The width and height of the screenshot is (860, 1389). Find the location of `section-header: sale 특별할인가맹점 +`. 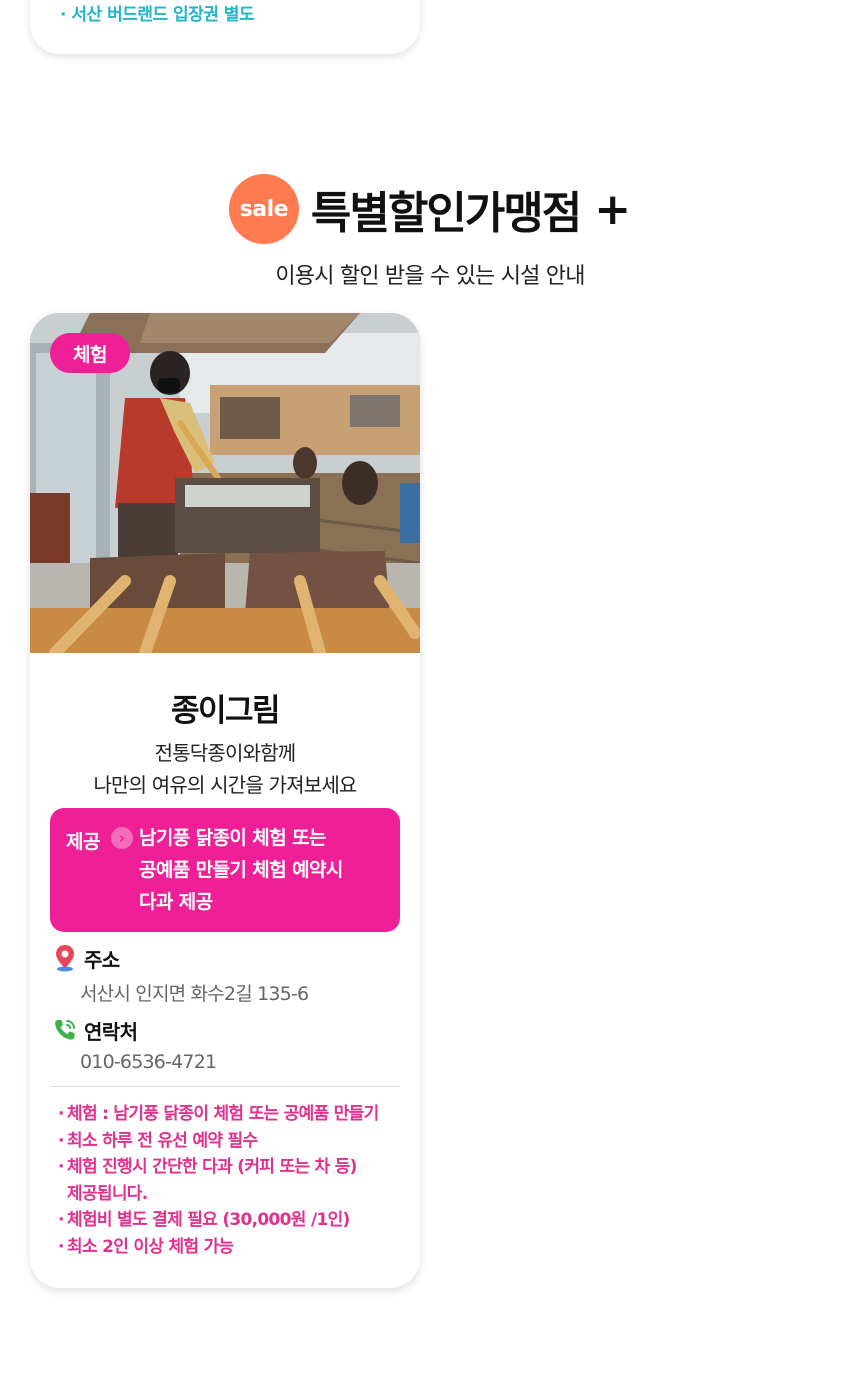

section-header: sale 특별할인가맹점 + is located at coordinates (430, 209).